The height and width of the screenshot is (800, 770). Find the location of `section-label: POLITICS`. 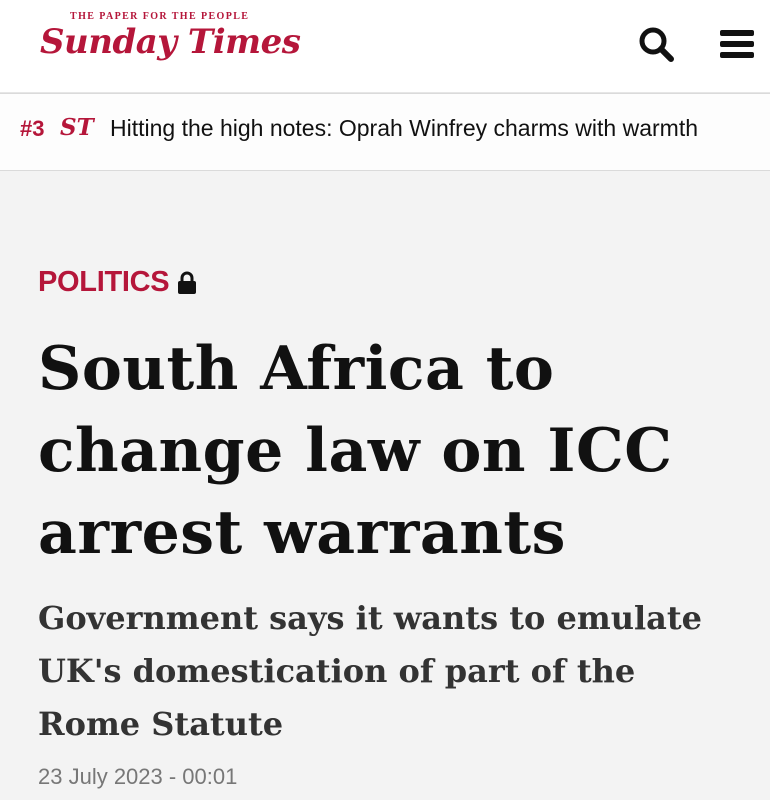

section-label: POLITICS is located at coordinates (117, 282).